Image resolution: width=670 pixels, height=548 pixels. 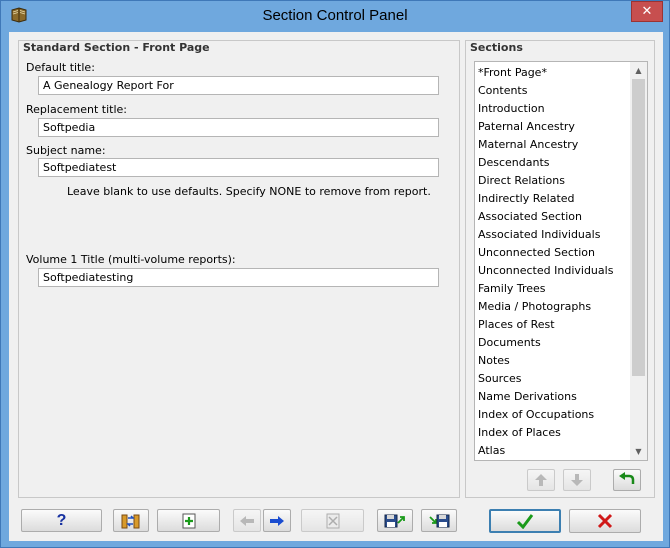 I want to click on section-list-item: Notes, so click(x=494, y=361).